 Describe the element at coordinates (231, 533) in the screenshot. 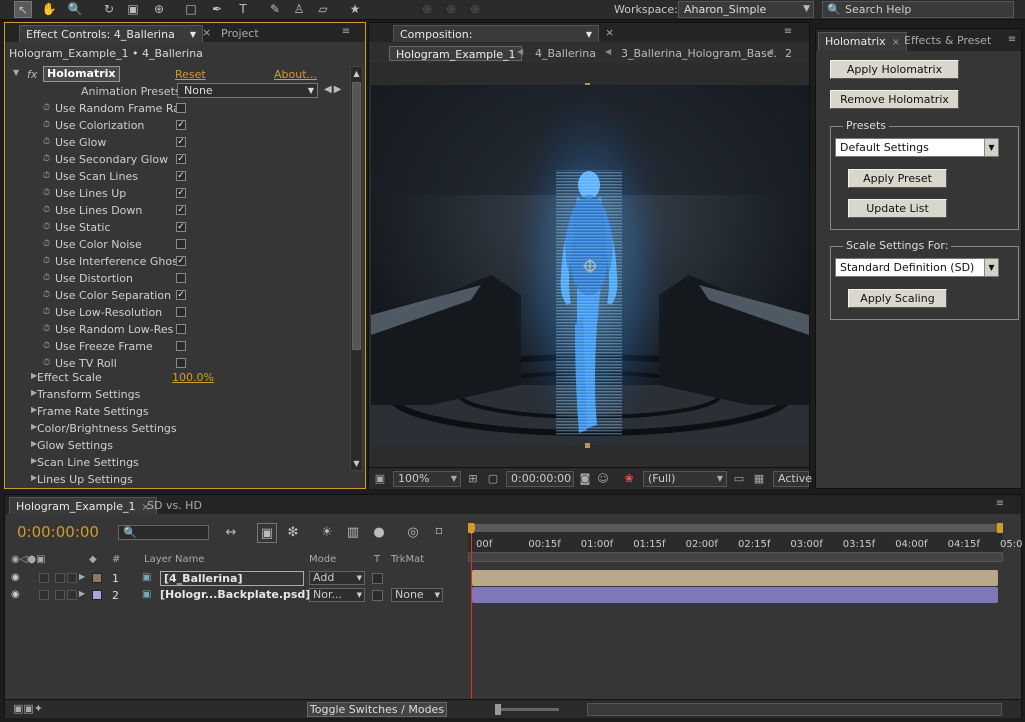

I see `comp-mini-flowchart-icon: ↔` at that location.